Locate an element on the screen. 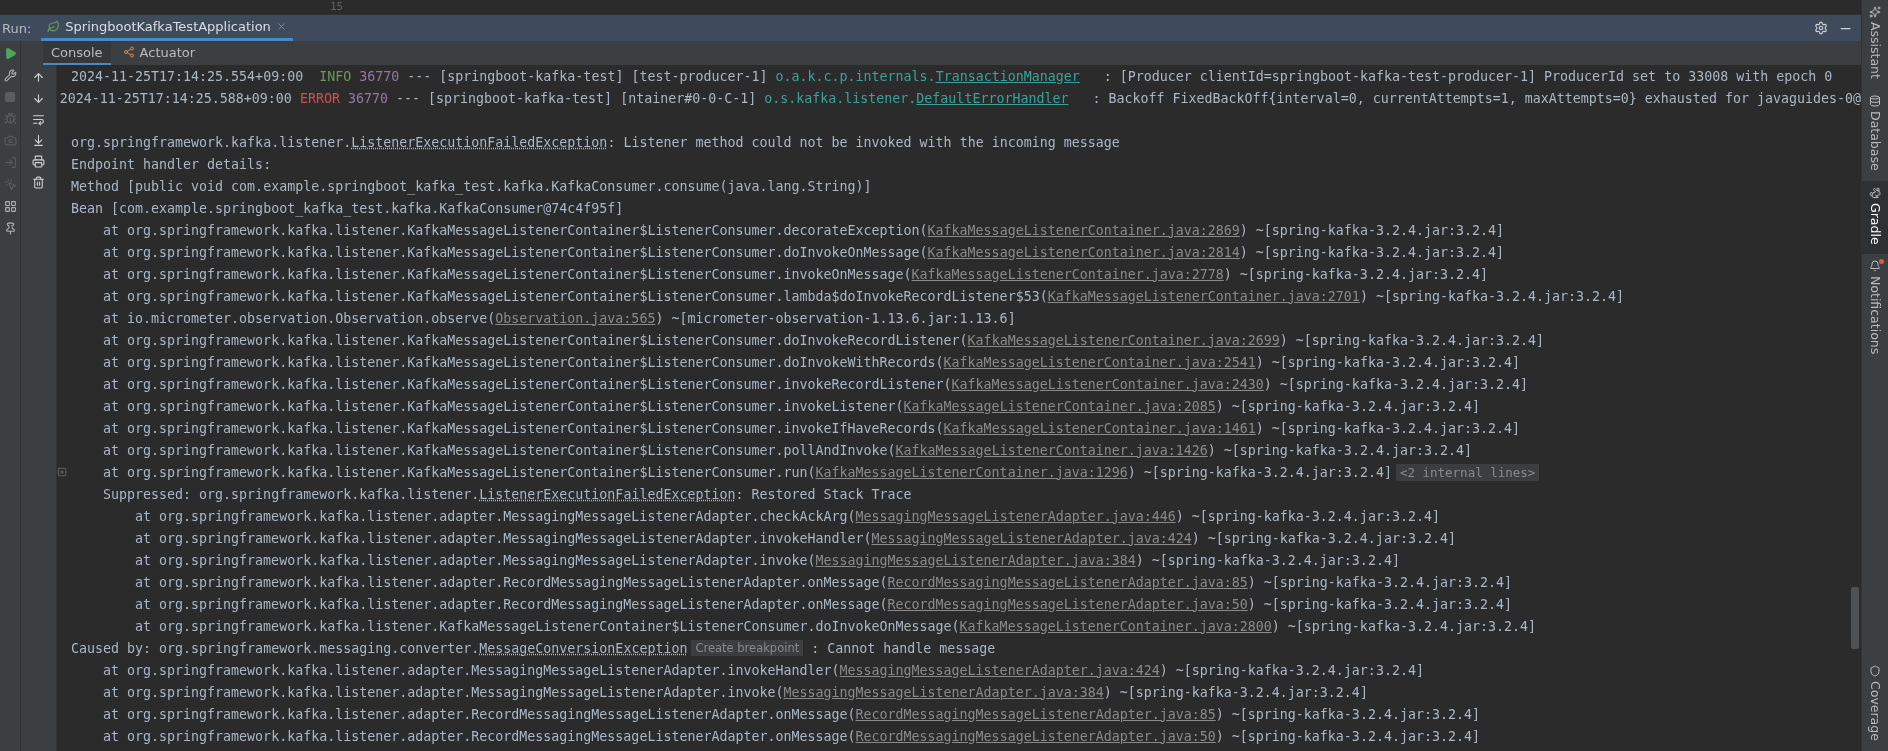 The width and height of the screenshot is (1888, 751). log-text: at org.springframework.kafka.listener.KafkaMessageListenerContainer$ListenerConsumer.invokeListener( is located at coordinates (503, 406).